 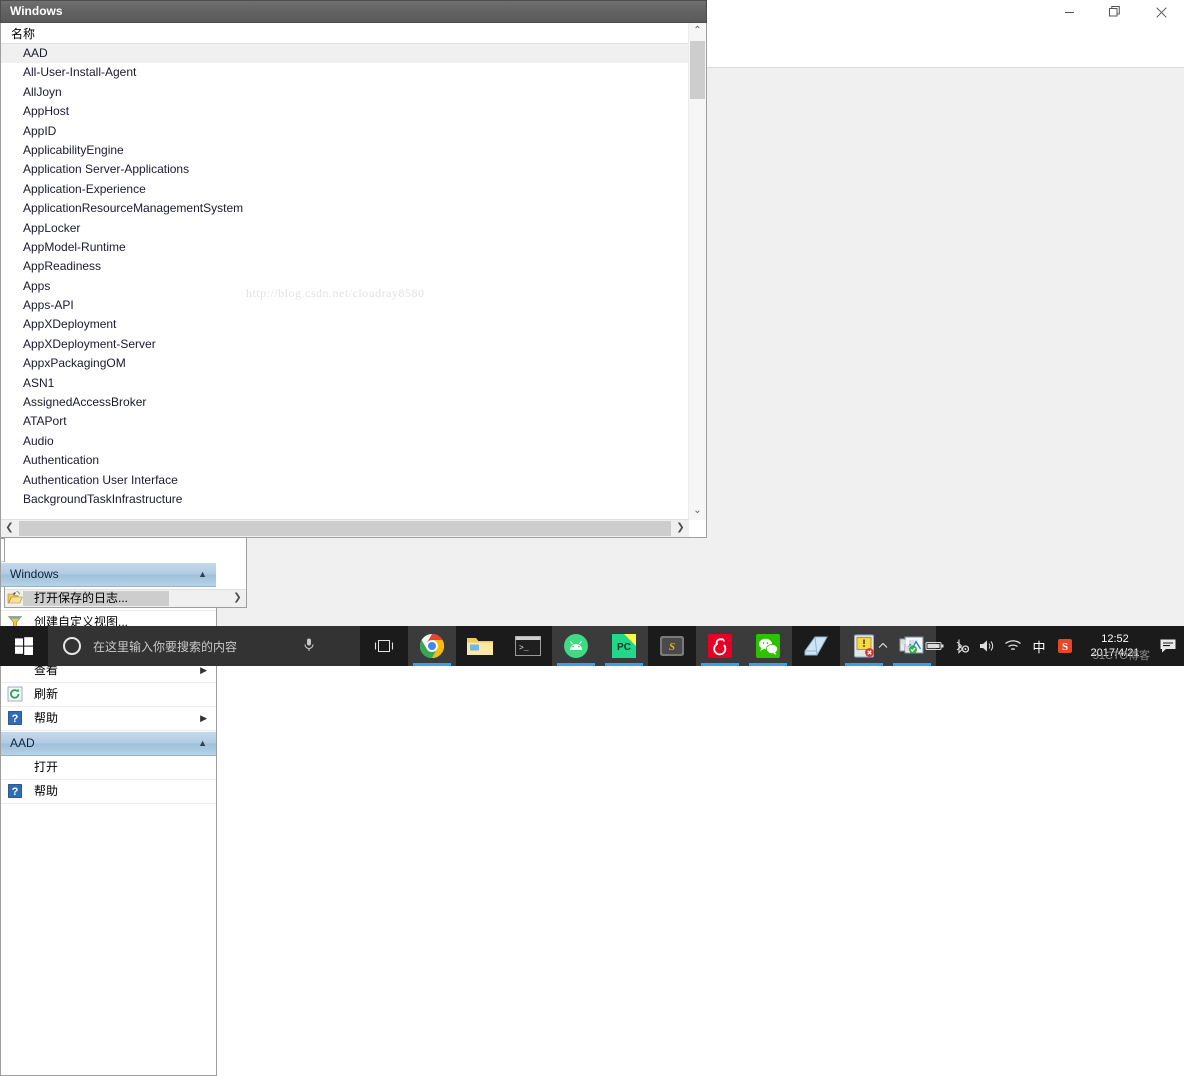 I want to click on open-folder-icon, so click(x=15, y=598).